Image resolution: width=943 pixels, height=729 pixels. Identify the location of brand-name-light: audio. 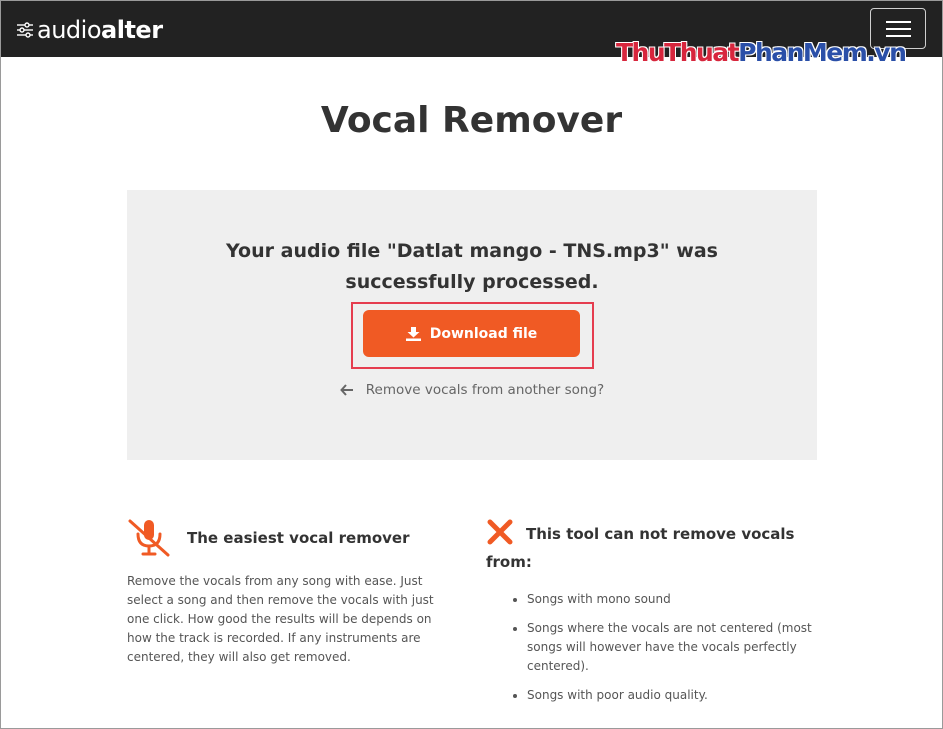
(69, 30).